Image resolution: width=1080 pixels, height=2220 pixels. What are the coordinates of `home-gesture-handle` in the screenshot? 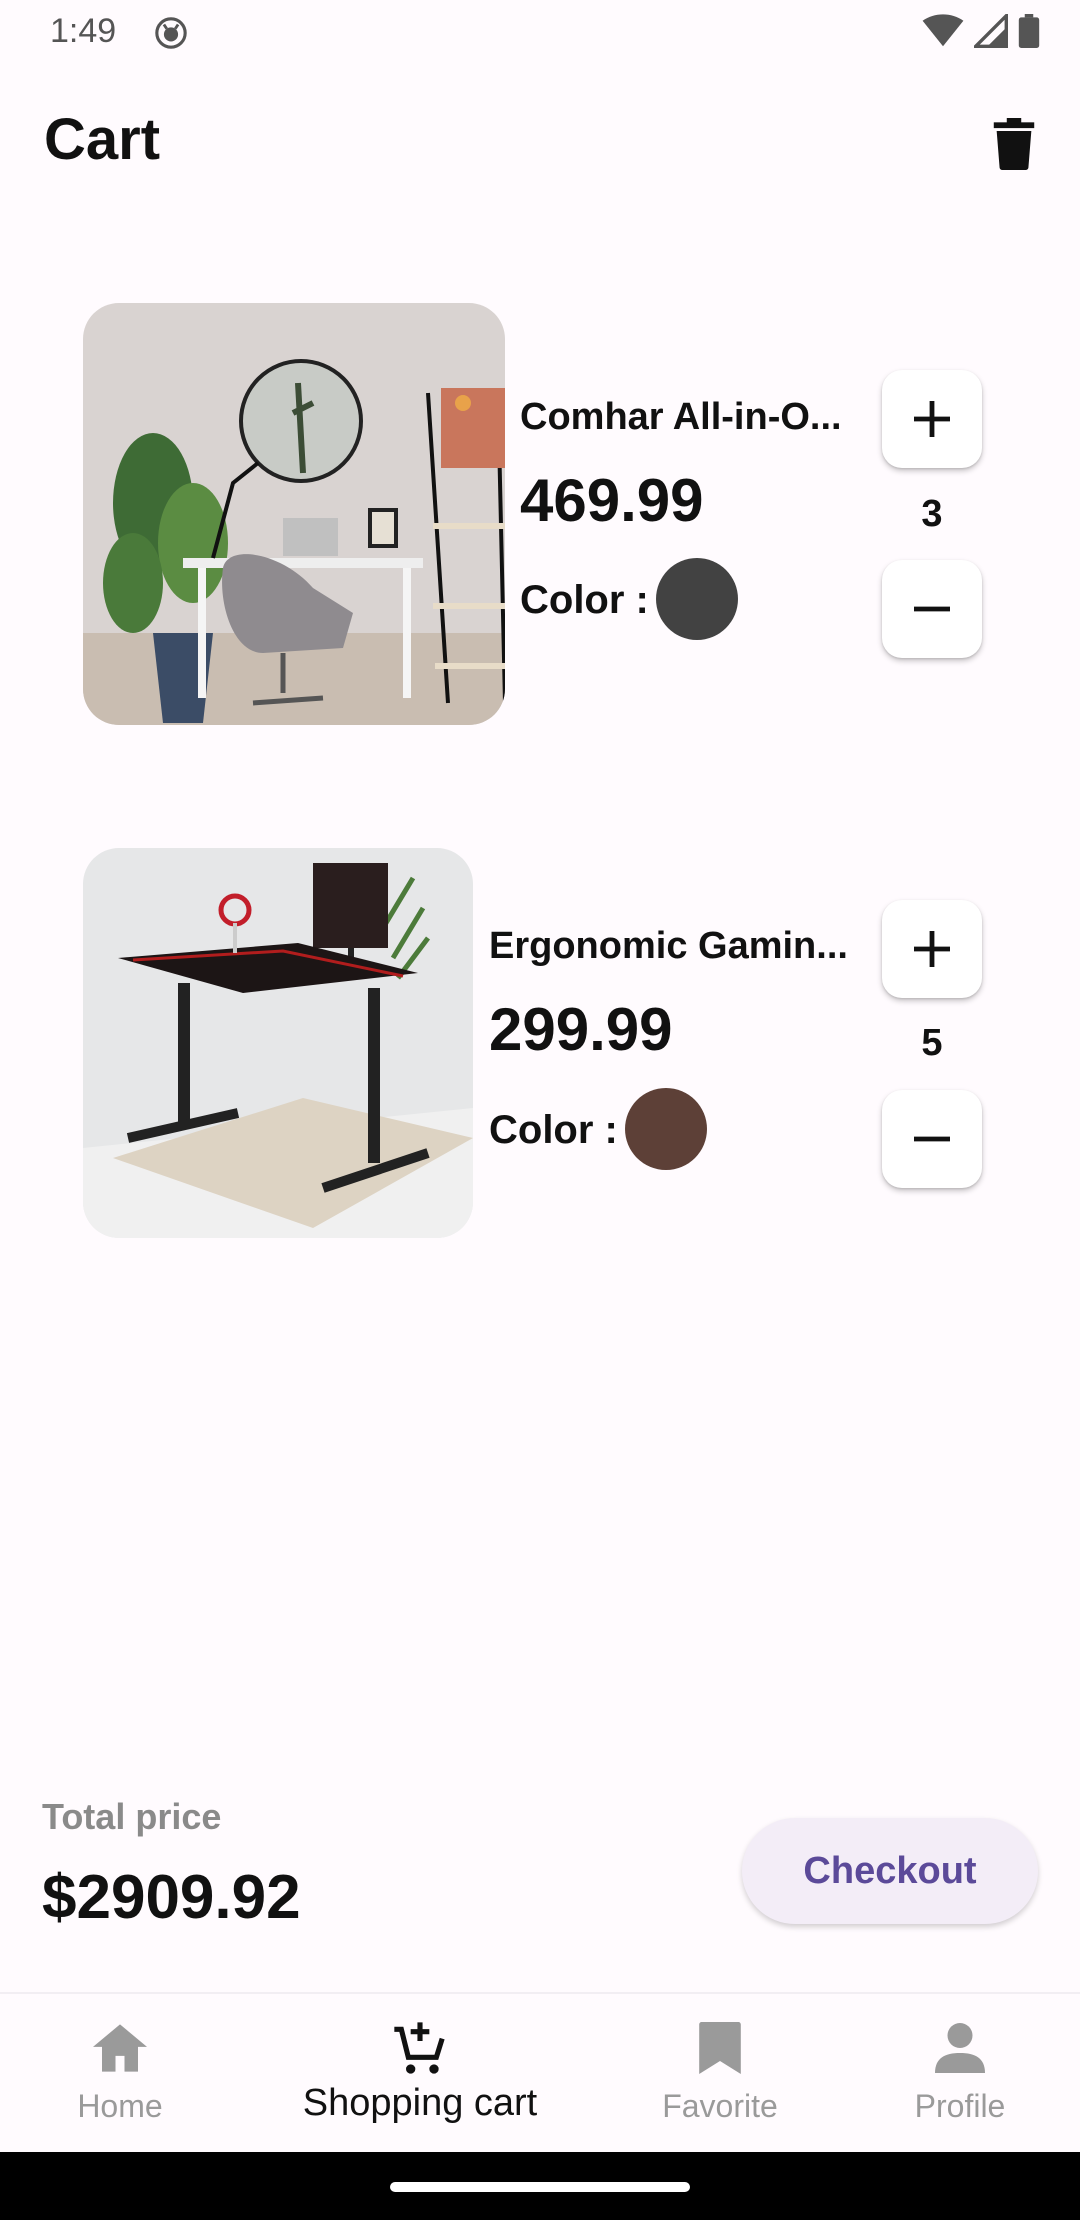 It's located at (540, 2187).